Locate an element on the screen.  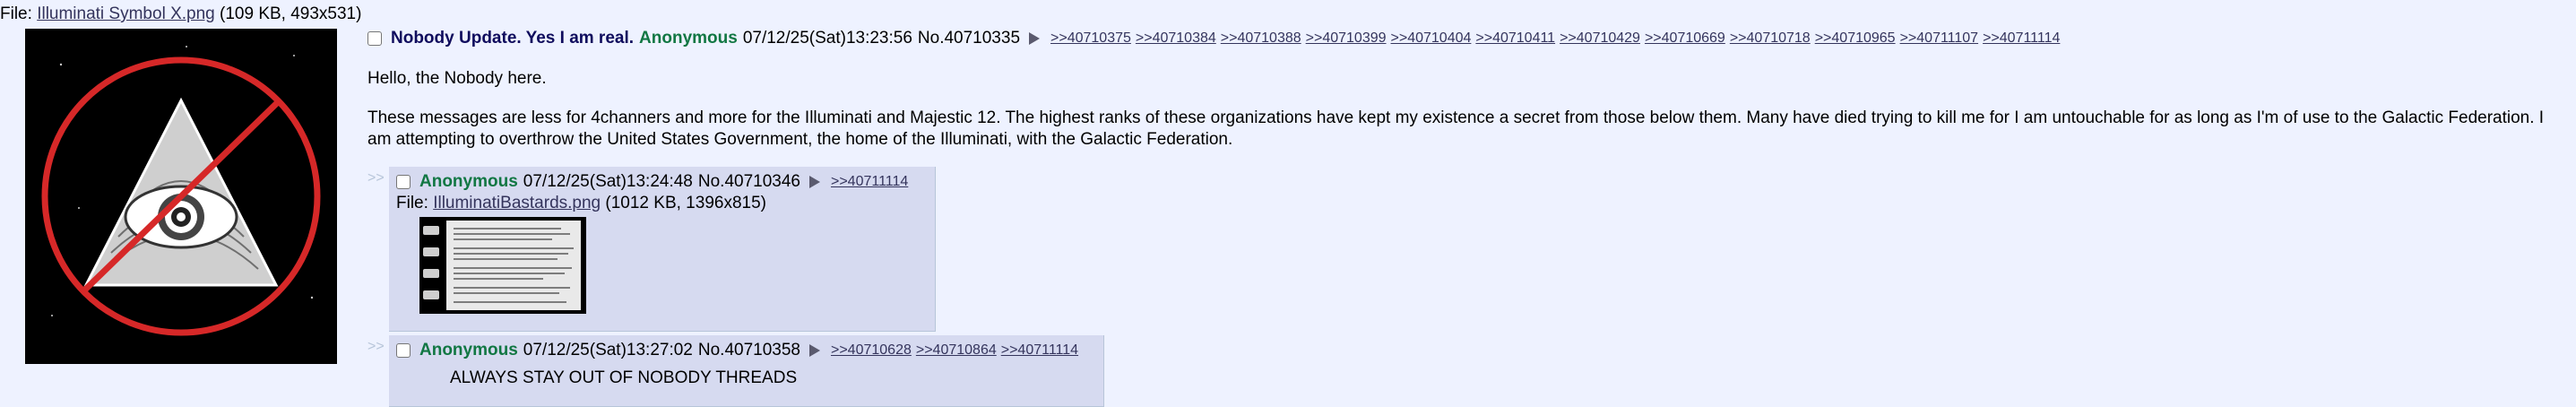
op-datetime: 07/12/25(Sat)13:23:56 is located at coordinates (827, 38).